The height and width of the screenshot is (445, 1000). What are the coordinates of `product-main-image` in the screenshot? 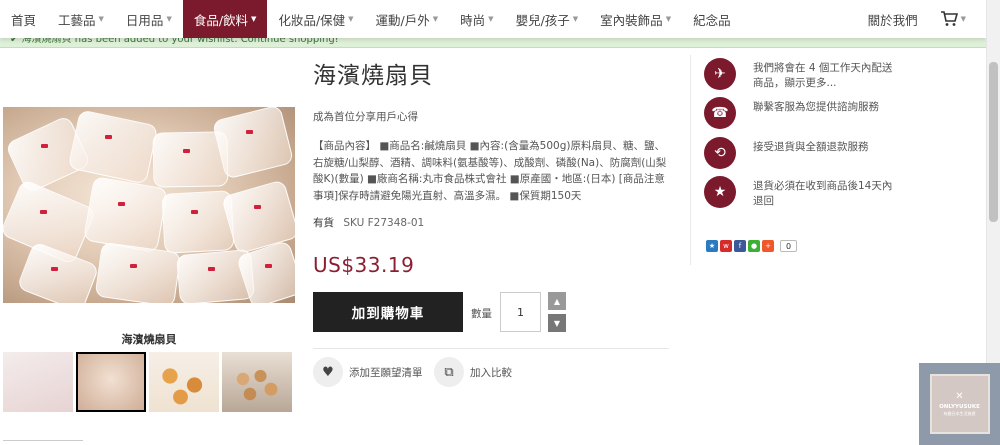 It's located at (149, 205).